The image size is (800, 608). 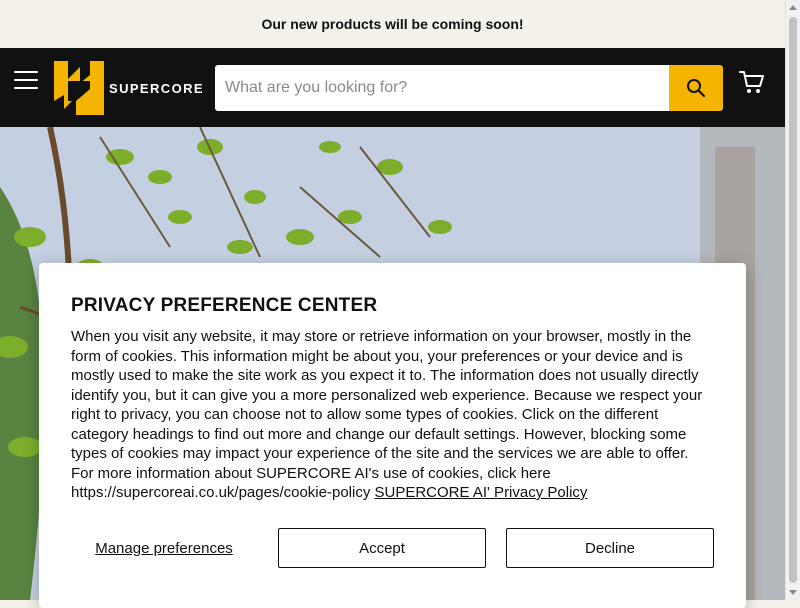 What do you see at coordinates (442, 88) in the screenshot?
I see `search-input` at bounding box center [442, 88].